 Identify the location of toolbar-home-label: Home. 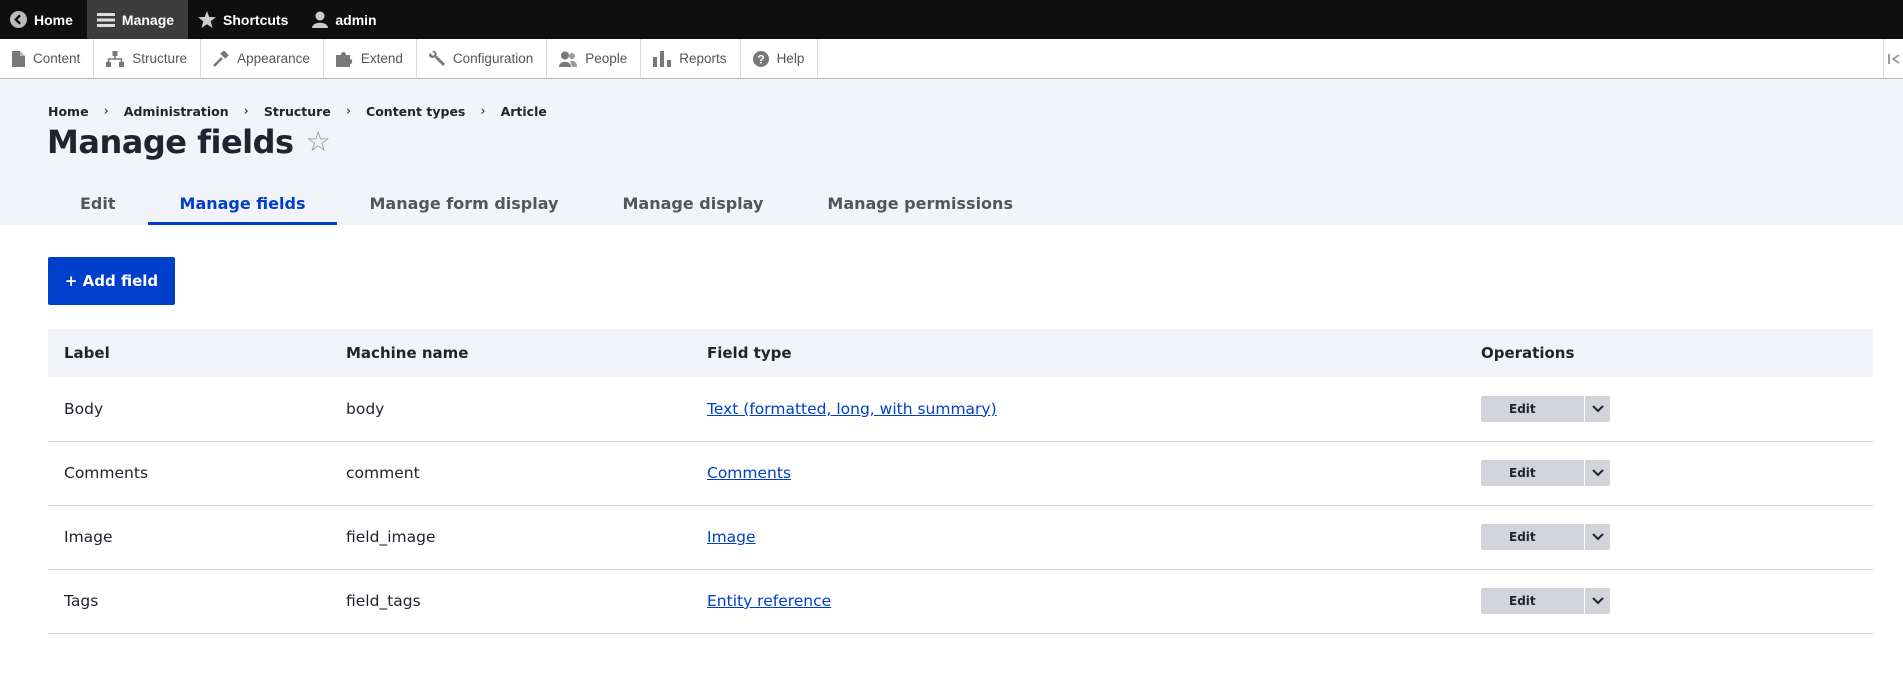
(53, 19).